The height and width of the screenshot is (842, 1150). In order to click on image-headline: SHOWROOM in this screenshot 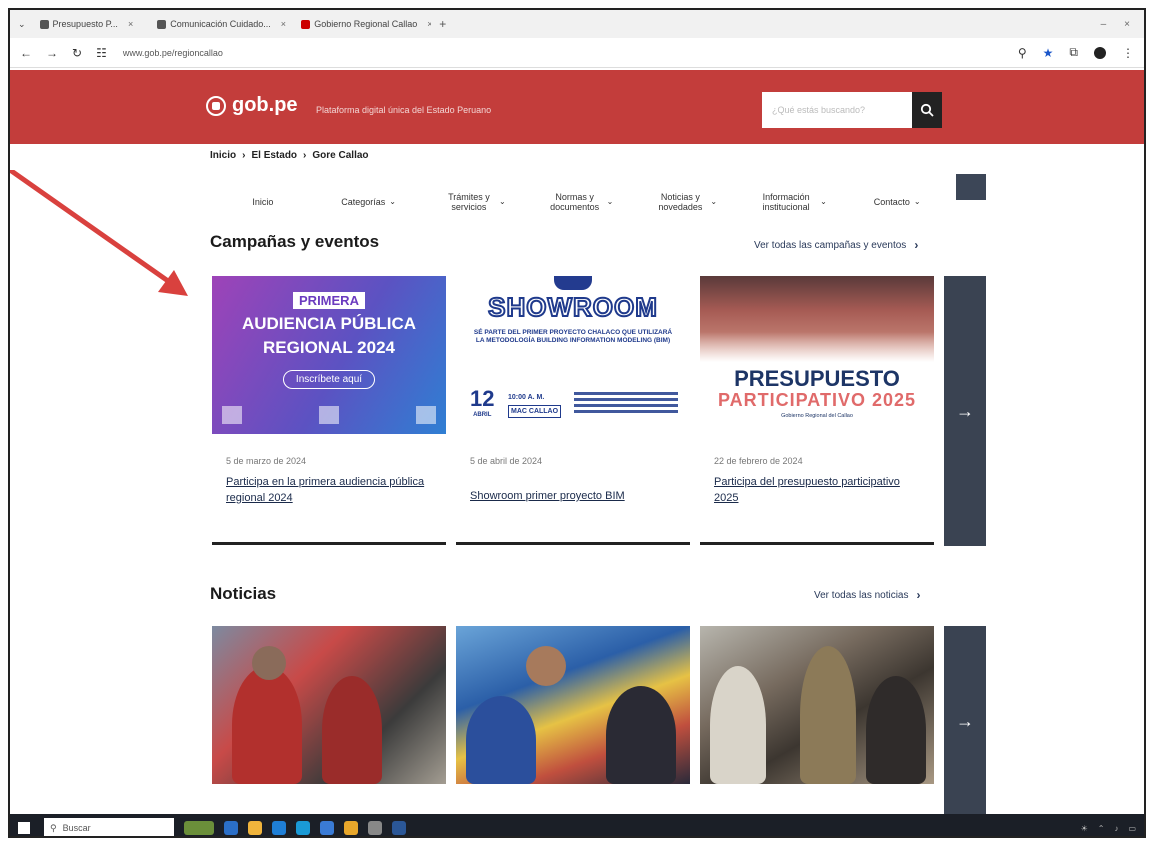, I will do `click(572, 307)`.